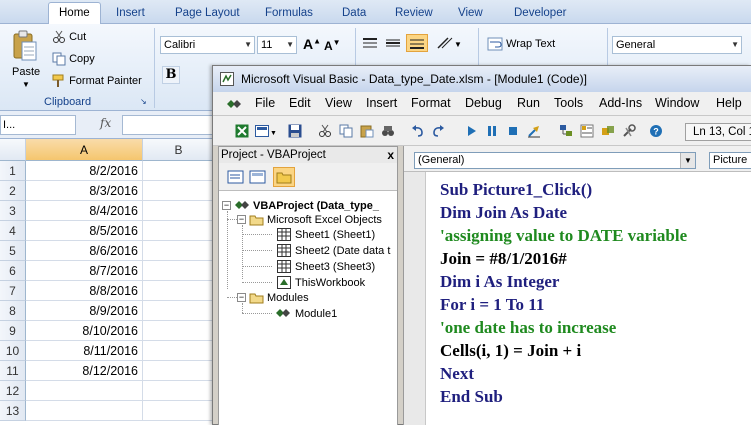 This screenshot has height=425, width=751. Describe the element at coordinates (418, 131) in the screenshot. I see `undo-icon` at that location.